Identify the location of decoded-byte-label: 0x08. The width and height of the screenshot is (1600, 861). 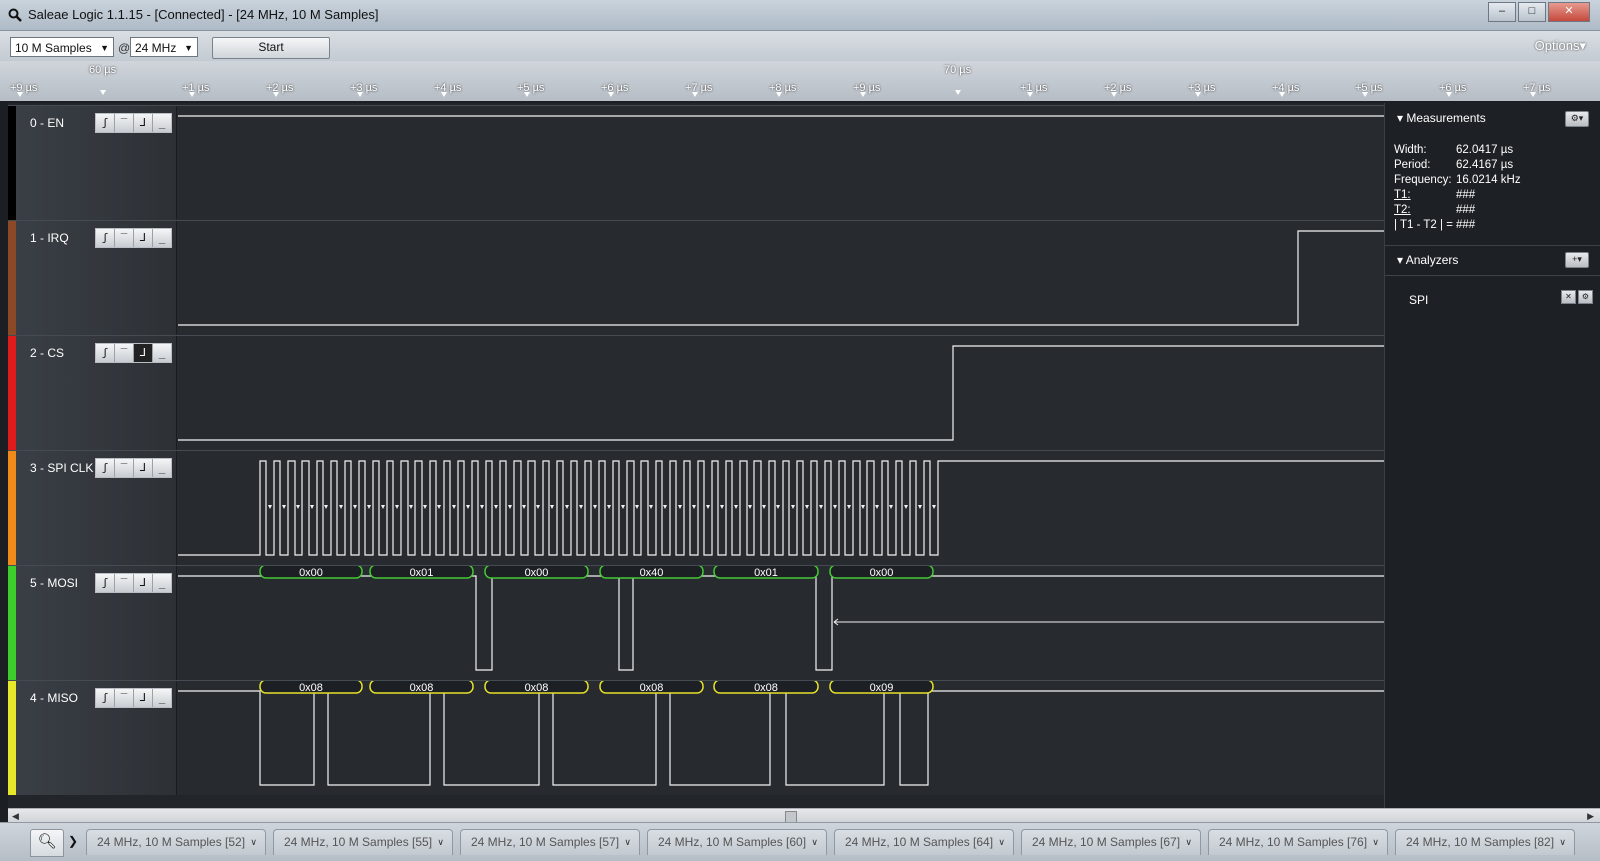
(422, 688).